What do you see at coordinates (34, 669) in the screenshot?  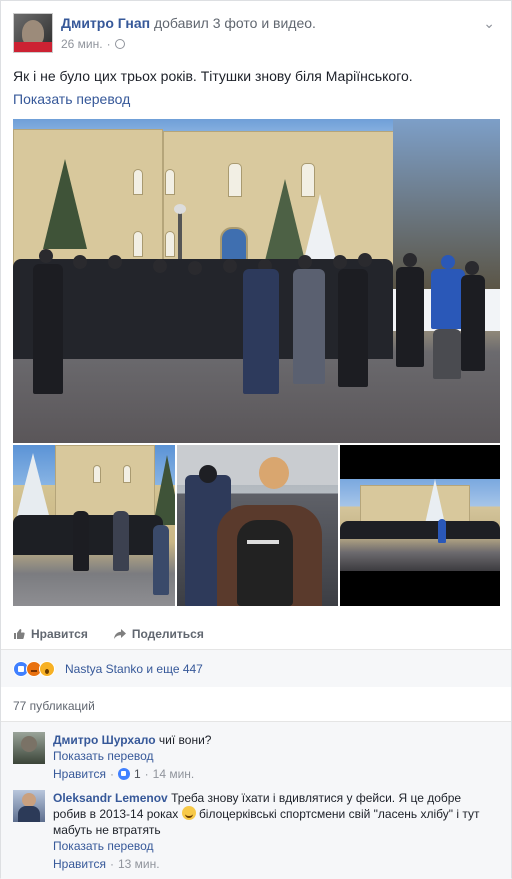 I see `reaction-icons` at bounding box center [34, 669].